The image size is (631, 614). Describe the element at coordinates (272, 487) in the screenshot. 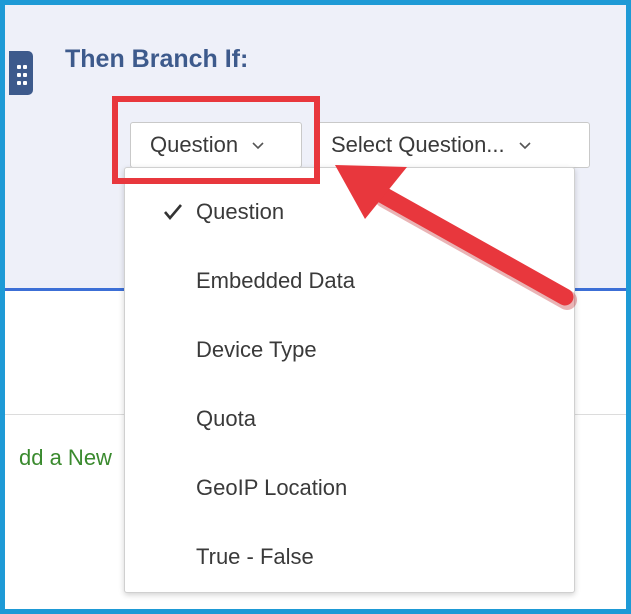

I see `option-label: GeoIP Location` at that location.